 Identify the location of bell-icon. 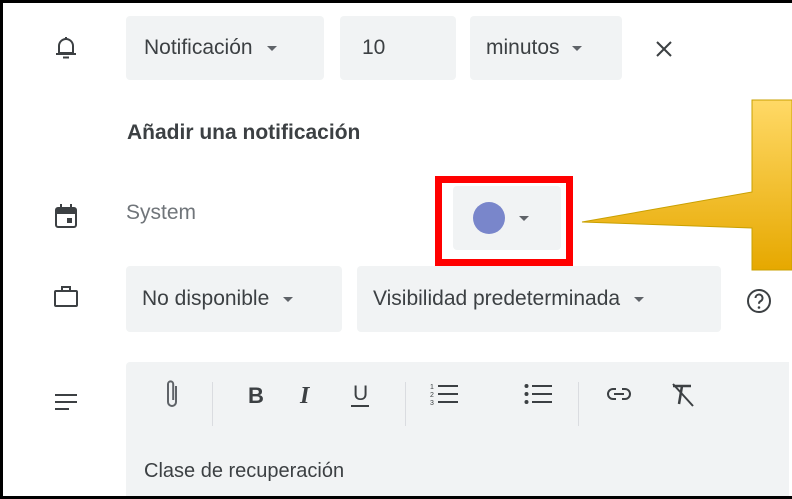
(66, 48).